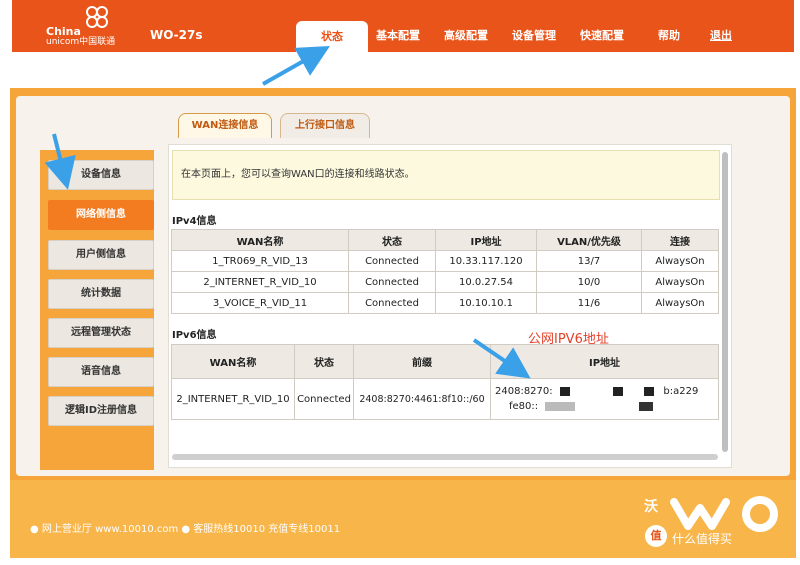  I want to click on col-header-vlan: VLAN/优先级, so click(589, 240).